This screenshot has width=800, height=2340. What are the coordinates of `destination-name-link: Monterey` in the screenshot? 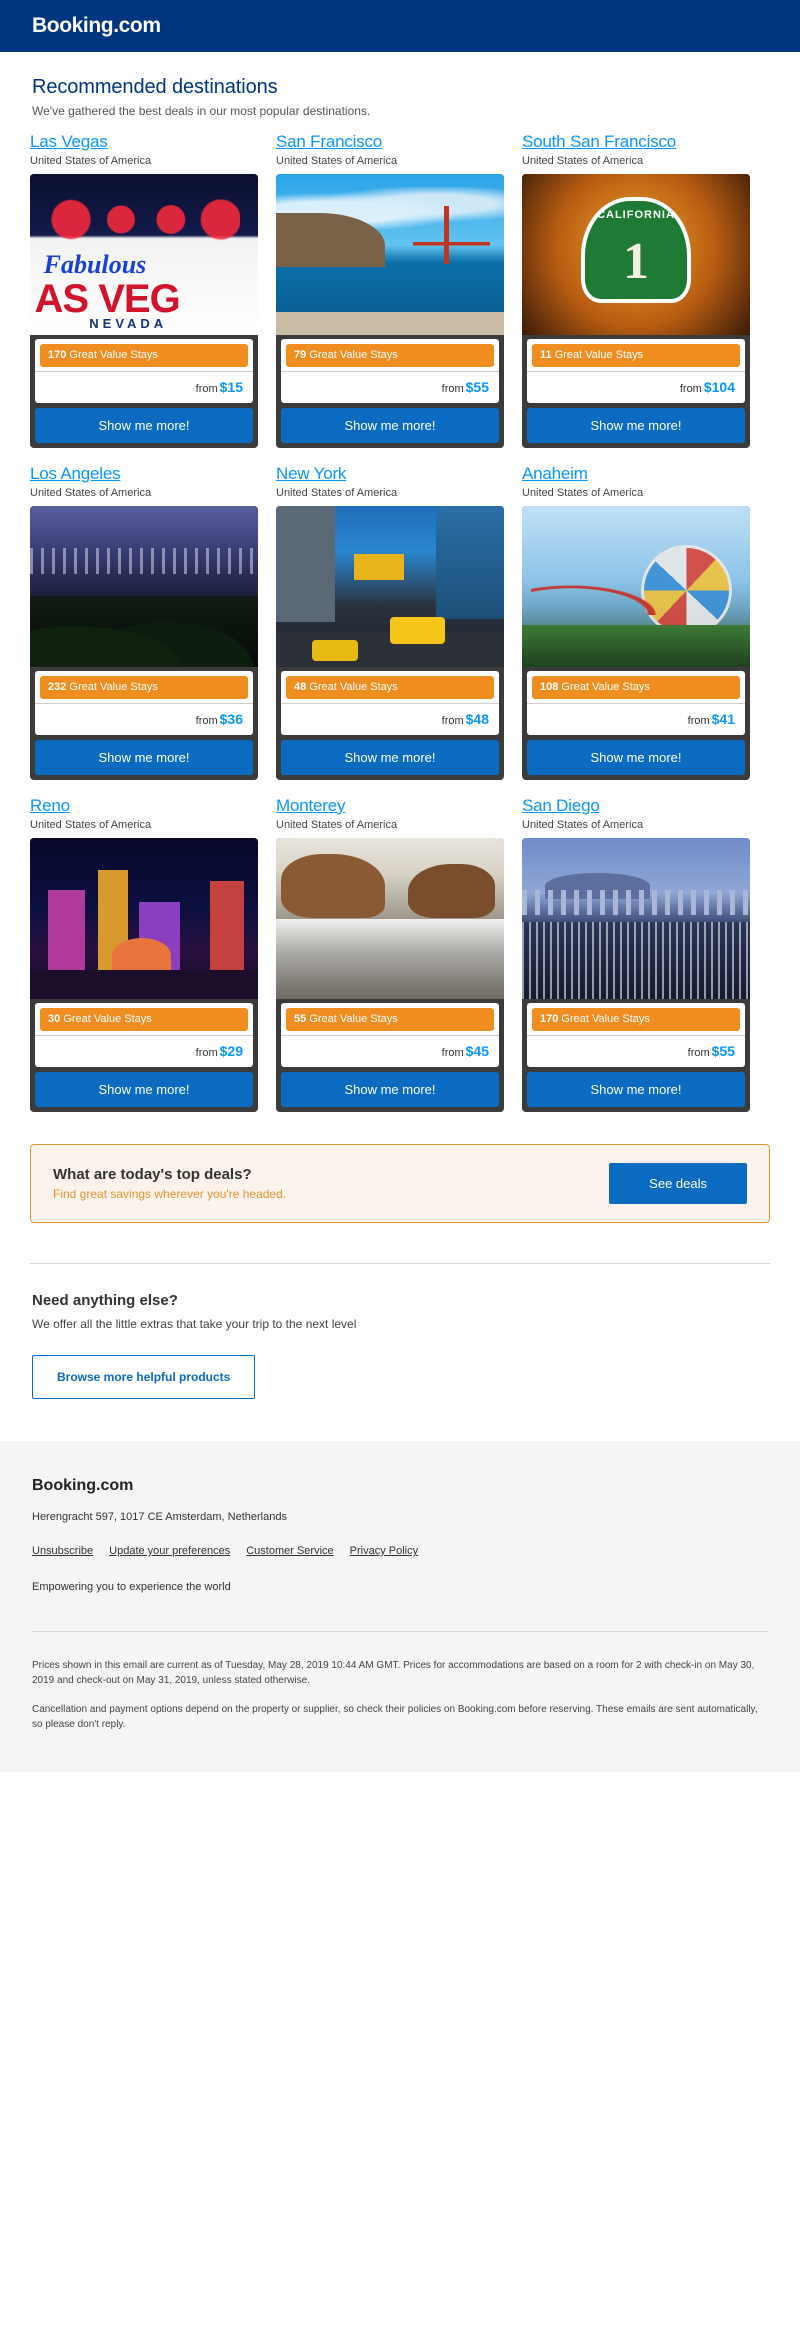 It's located at (310, 805).